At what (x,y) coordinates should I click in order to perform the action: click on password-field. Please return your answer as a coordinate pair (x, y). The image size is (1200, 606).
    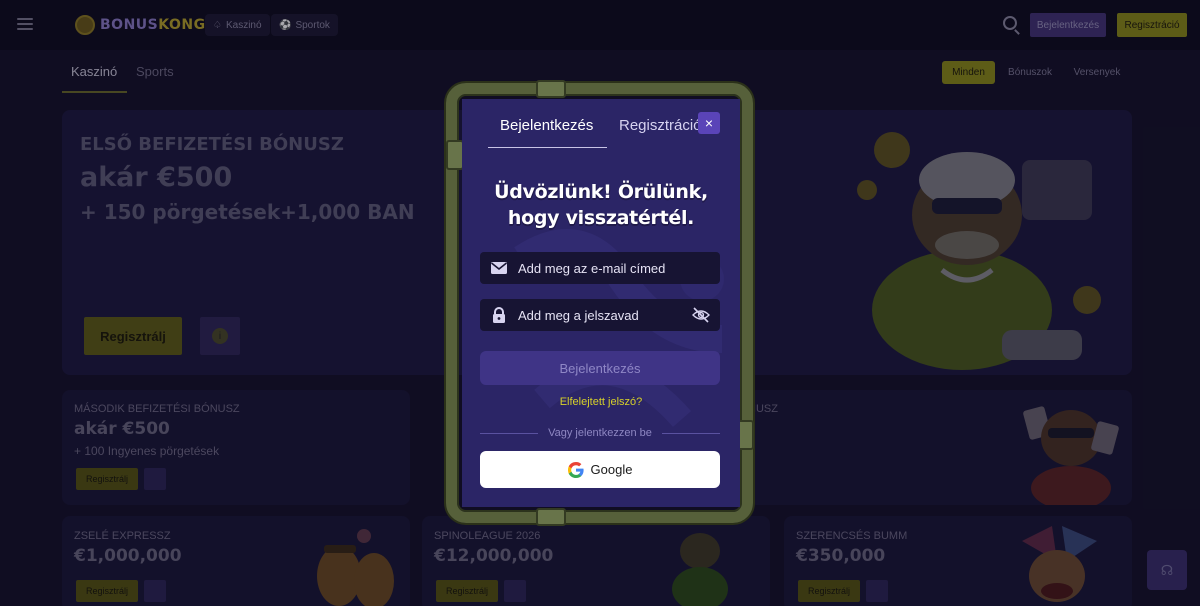
    Looking at the image, I should click on (600, 315).